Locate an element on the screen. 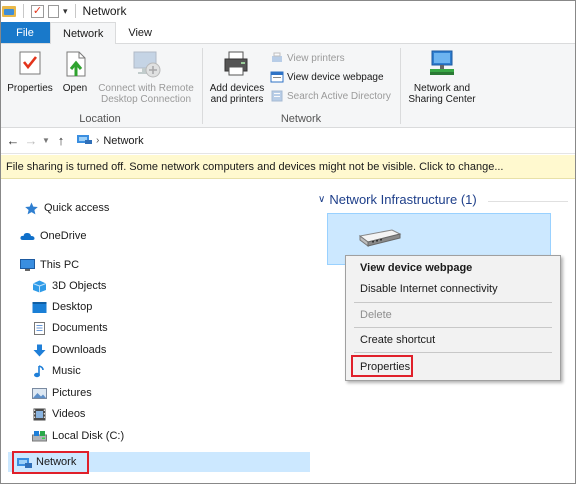 Image resolution: width=576 pixels, height=484 pixels. nav-documents: Documents is located at coordinates (70, 328).